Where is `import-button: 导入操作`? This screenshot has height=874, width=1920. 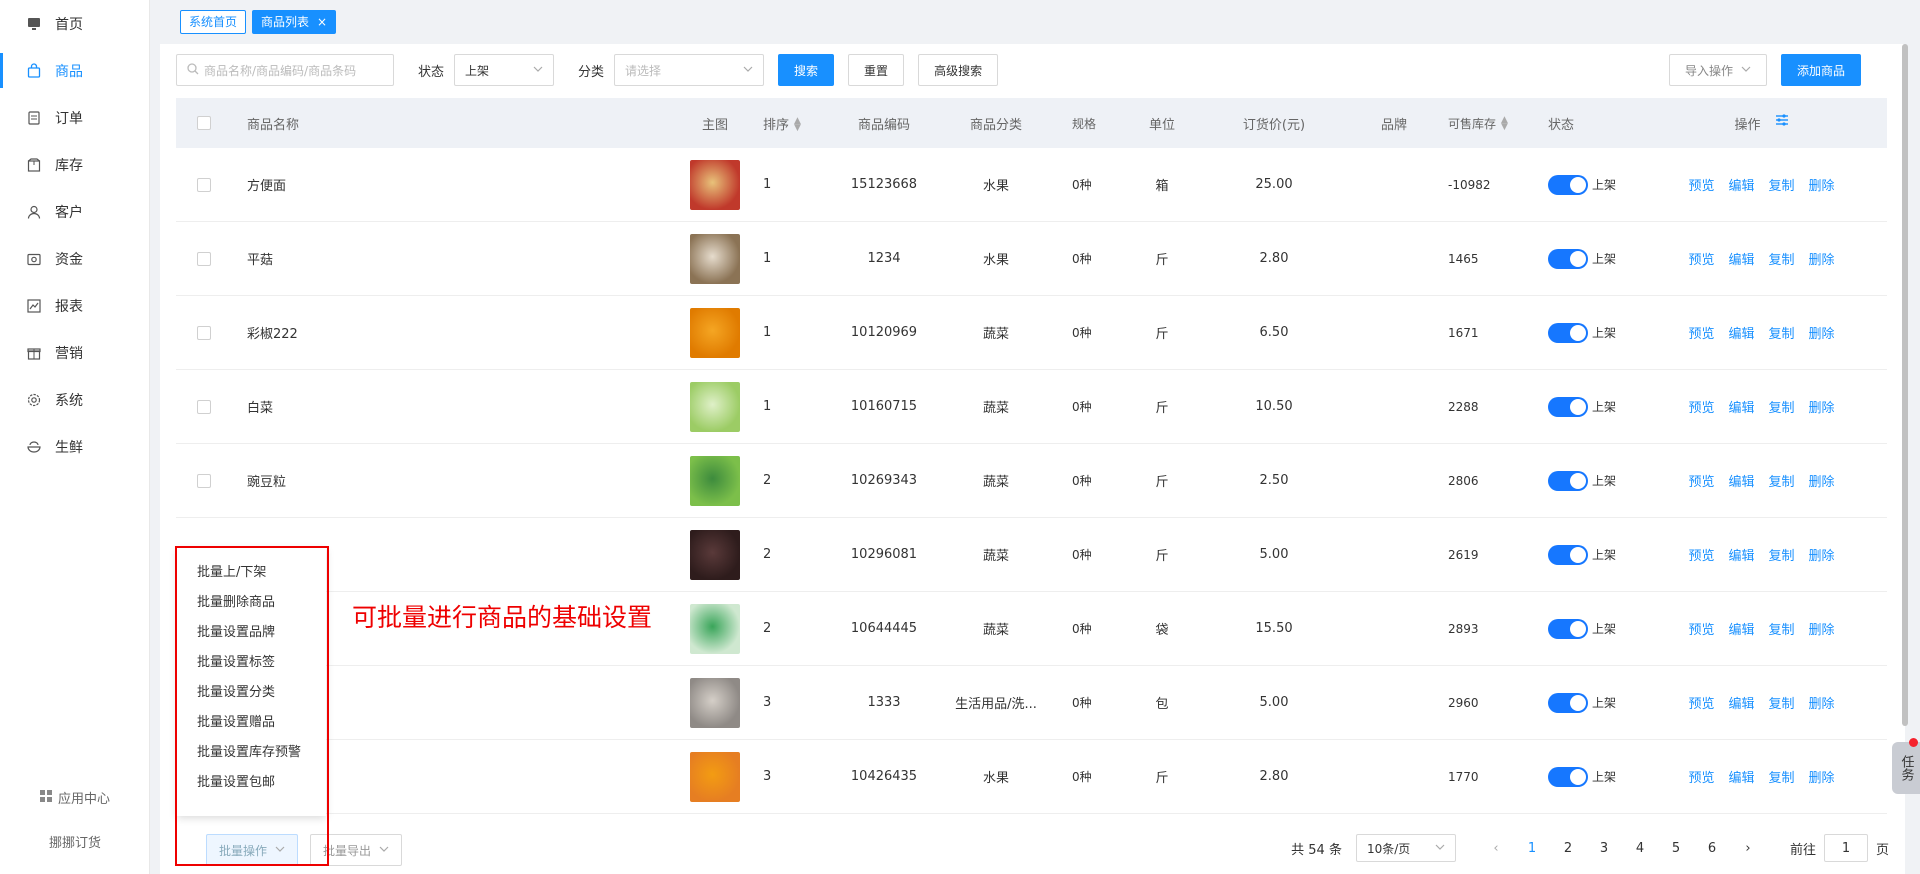
import-button: 导入操作 is located at coordinates (1717, 70).